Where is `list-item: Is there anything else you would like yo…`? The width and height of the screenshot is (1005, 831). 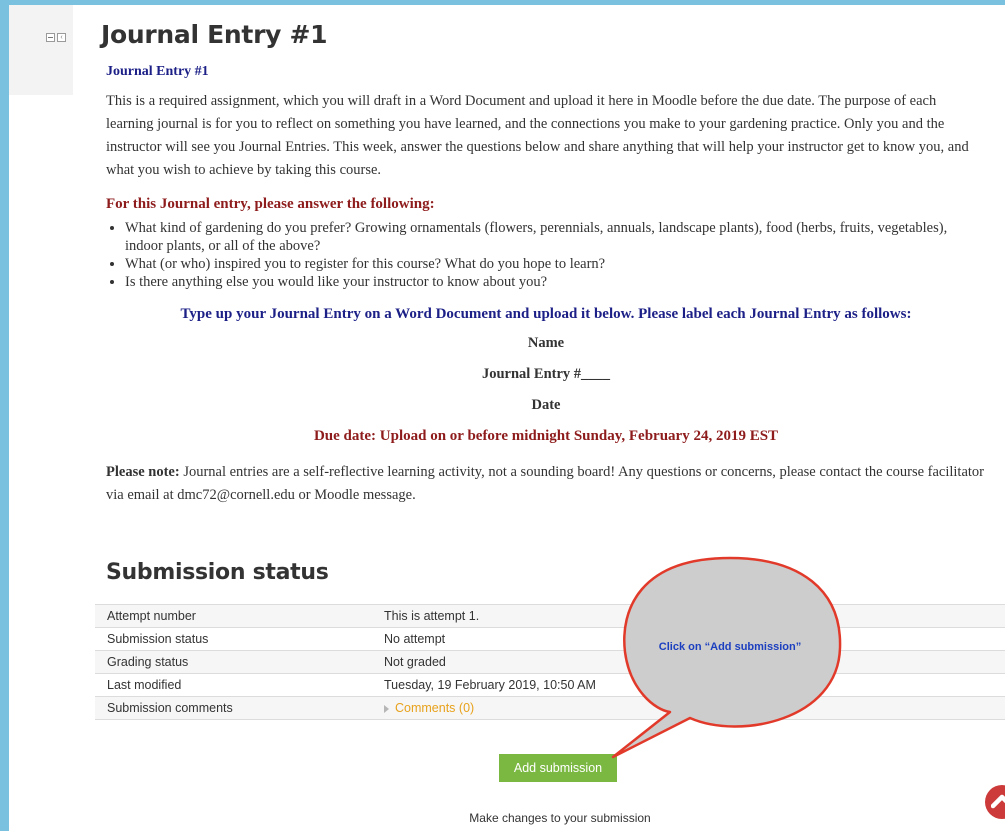 list-item: Is there anything else you would like yo… is located at coordinates (555, 282).